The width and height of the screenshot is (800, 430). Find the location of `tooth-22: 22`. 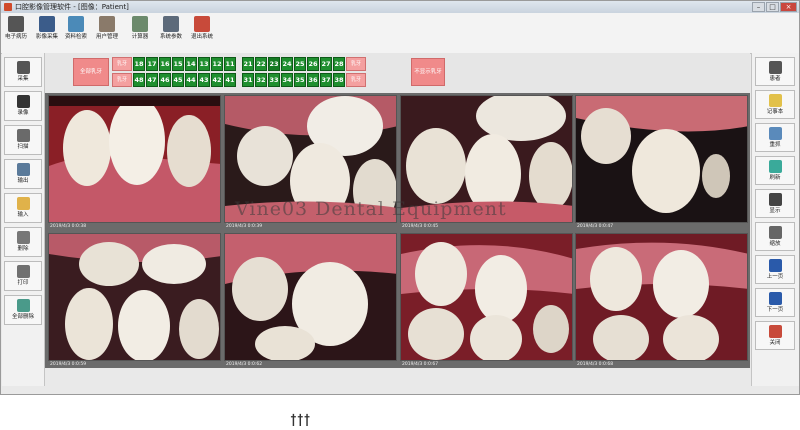

tooth-22: 22 is located at coordinates (261, 64).